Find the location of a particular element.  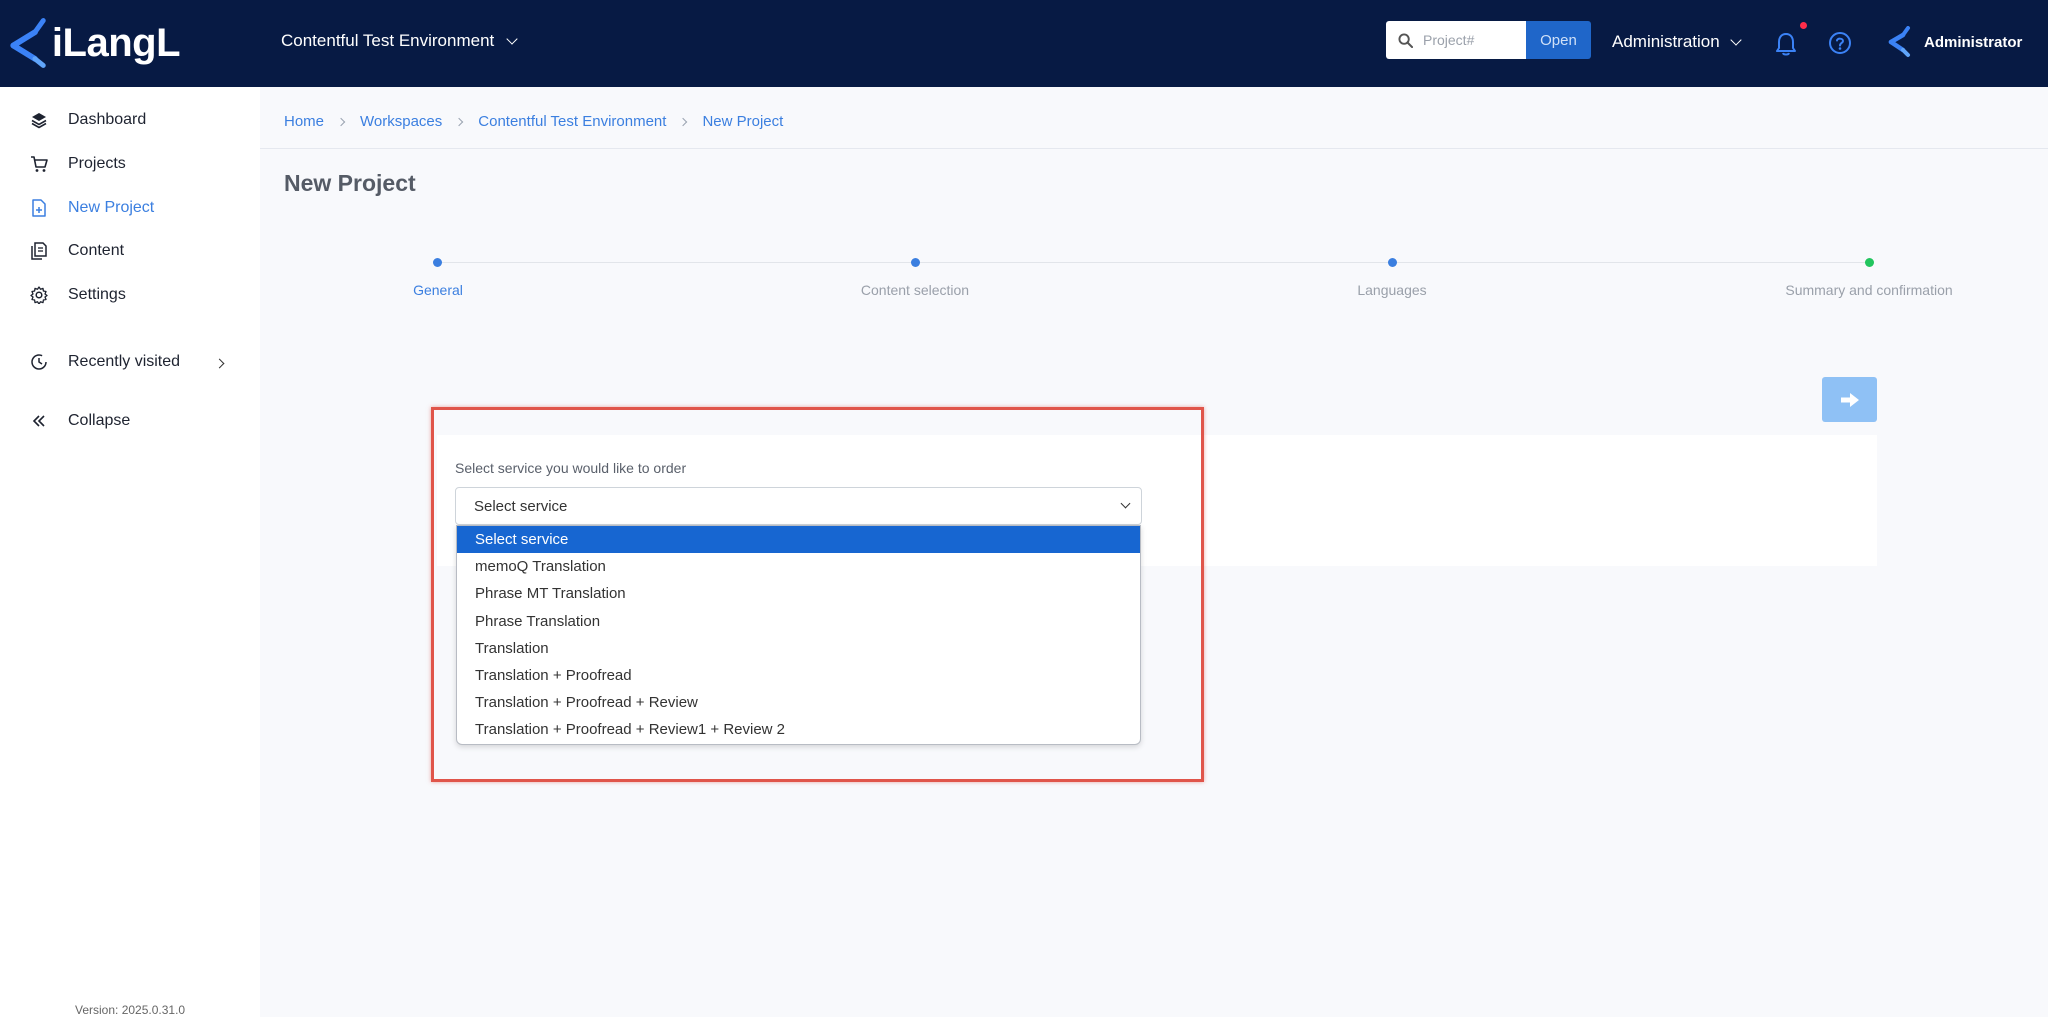

breadcrumb-workspaces: Workspaces is located at coordinates (401, 121).